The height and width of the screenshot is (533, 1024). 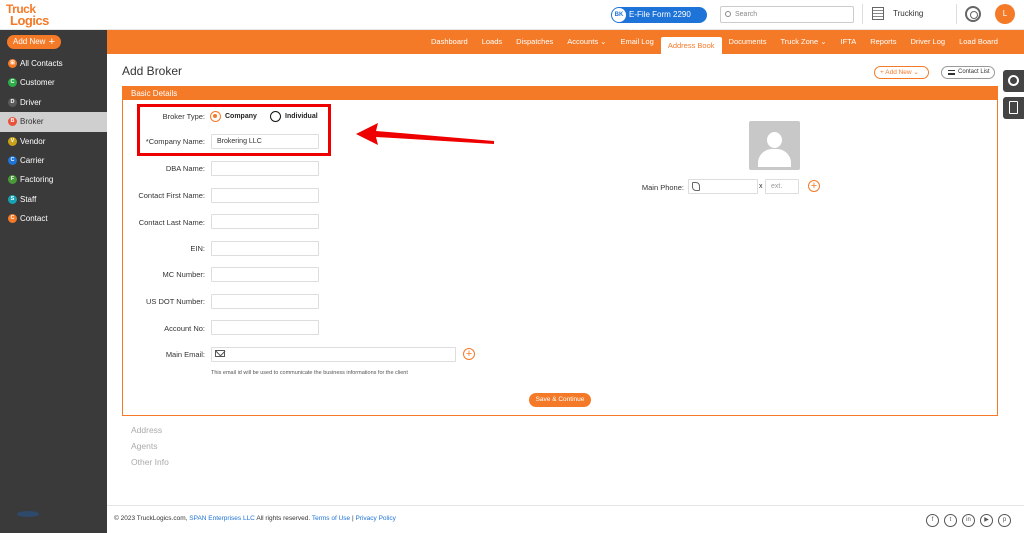 What do you see at coordinates (950, 520) in the screenshot?
I see `twitter-icon: t` at bounding box center [950, 520].